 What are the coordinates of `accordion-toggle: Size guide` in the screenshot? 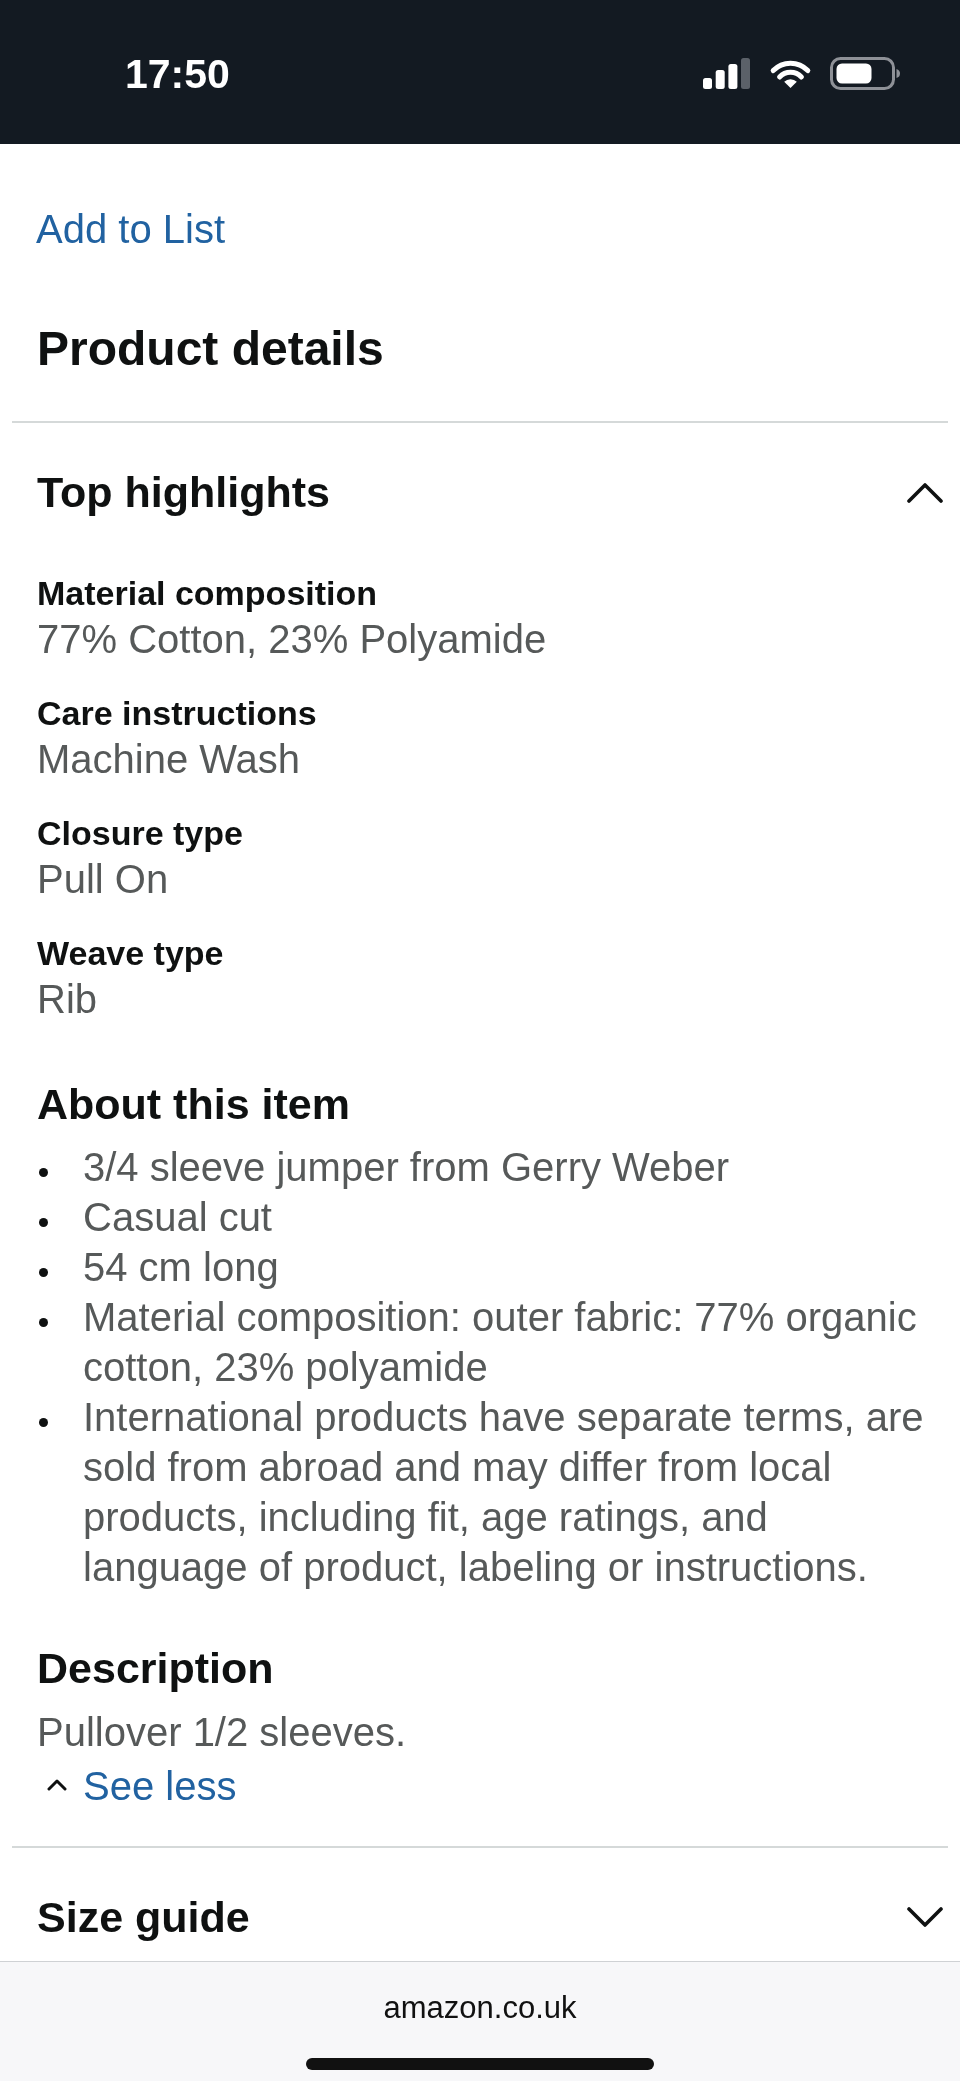 It's located at (490, 1917).